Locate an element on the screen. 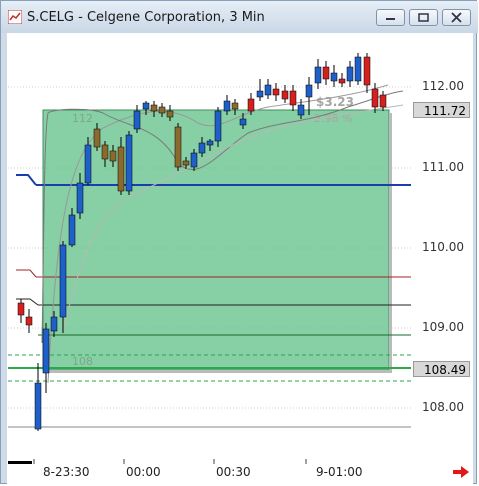  window-title: S.CELG - Celgene Corporation, 3 Min is located at coordinates (146, 17).